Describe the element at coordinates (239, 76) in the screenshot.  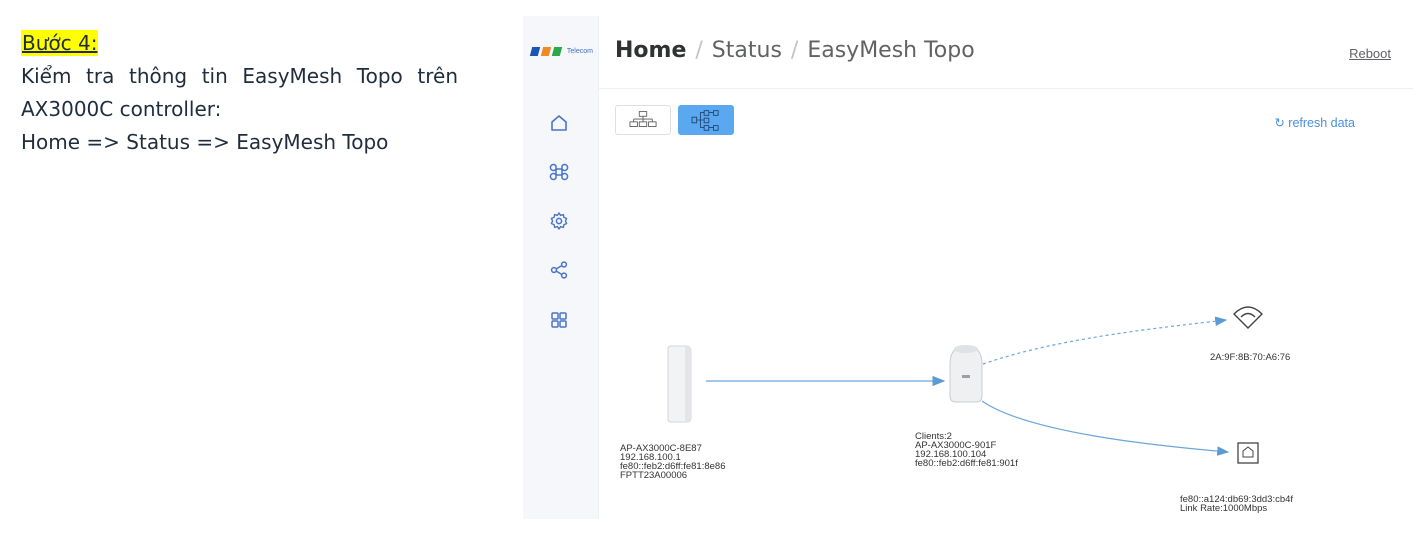
I see `instruction-line-1: Kiểm tra thông tin EasyMesh Topo trên` at that location.